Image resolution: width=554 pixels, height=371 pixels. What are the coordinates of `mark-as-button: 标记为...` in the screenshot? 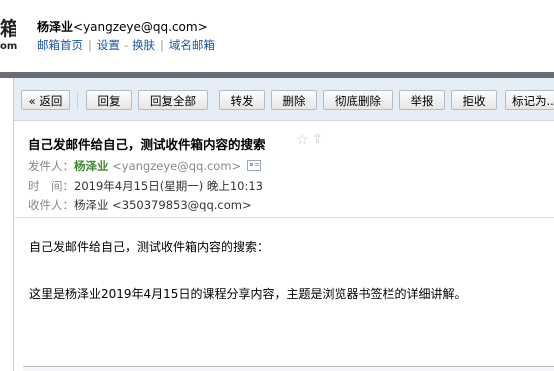 It's located at (529, 100).